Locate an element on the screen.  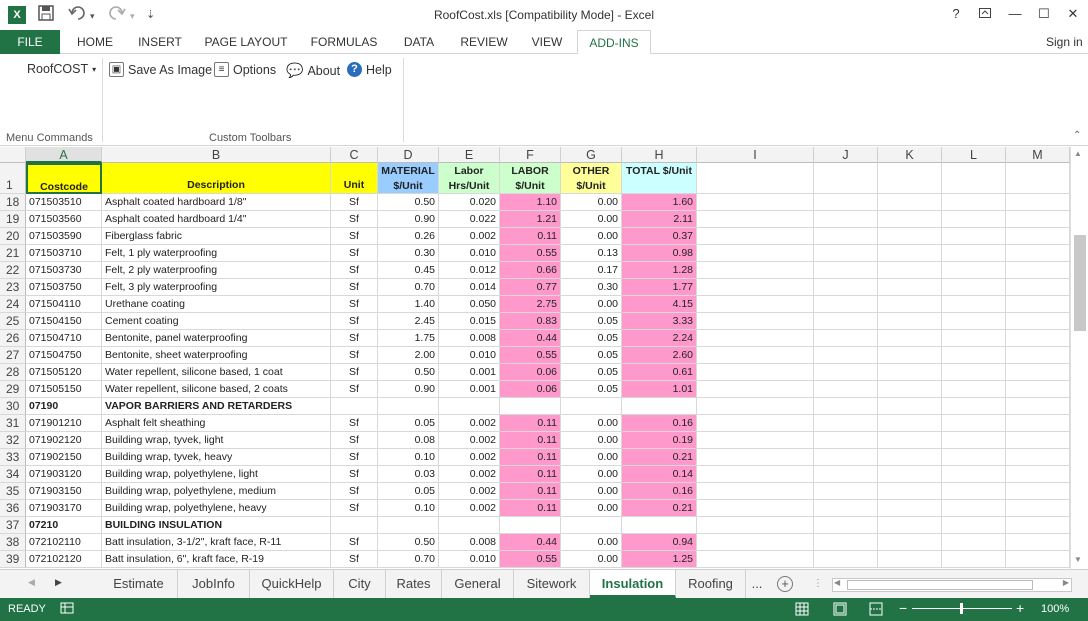
cell-desc: VAPOR BARRIERS AND RETARDERS is located at coordinates (216, 406).